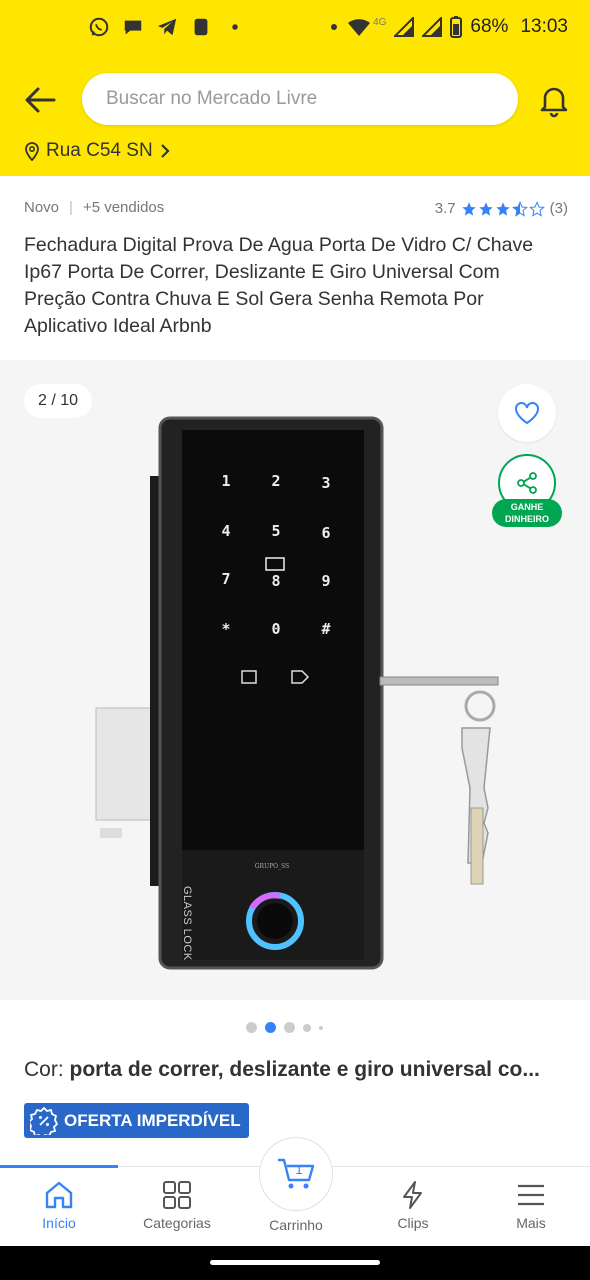  Describe the element at coordinates (44, 1120) in the screenshot. I see `discount-seal-icon` at that location.